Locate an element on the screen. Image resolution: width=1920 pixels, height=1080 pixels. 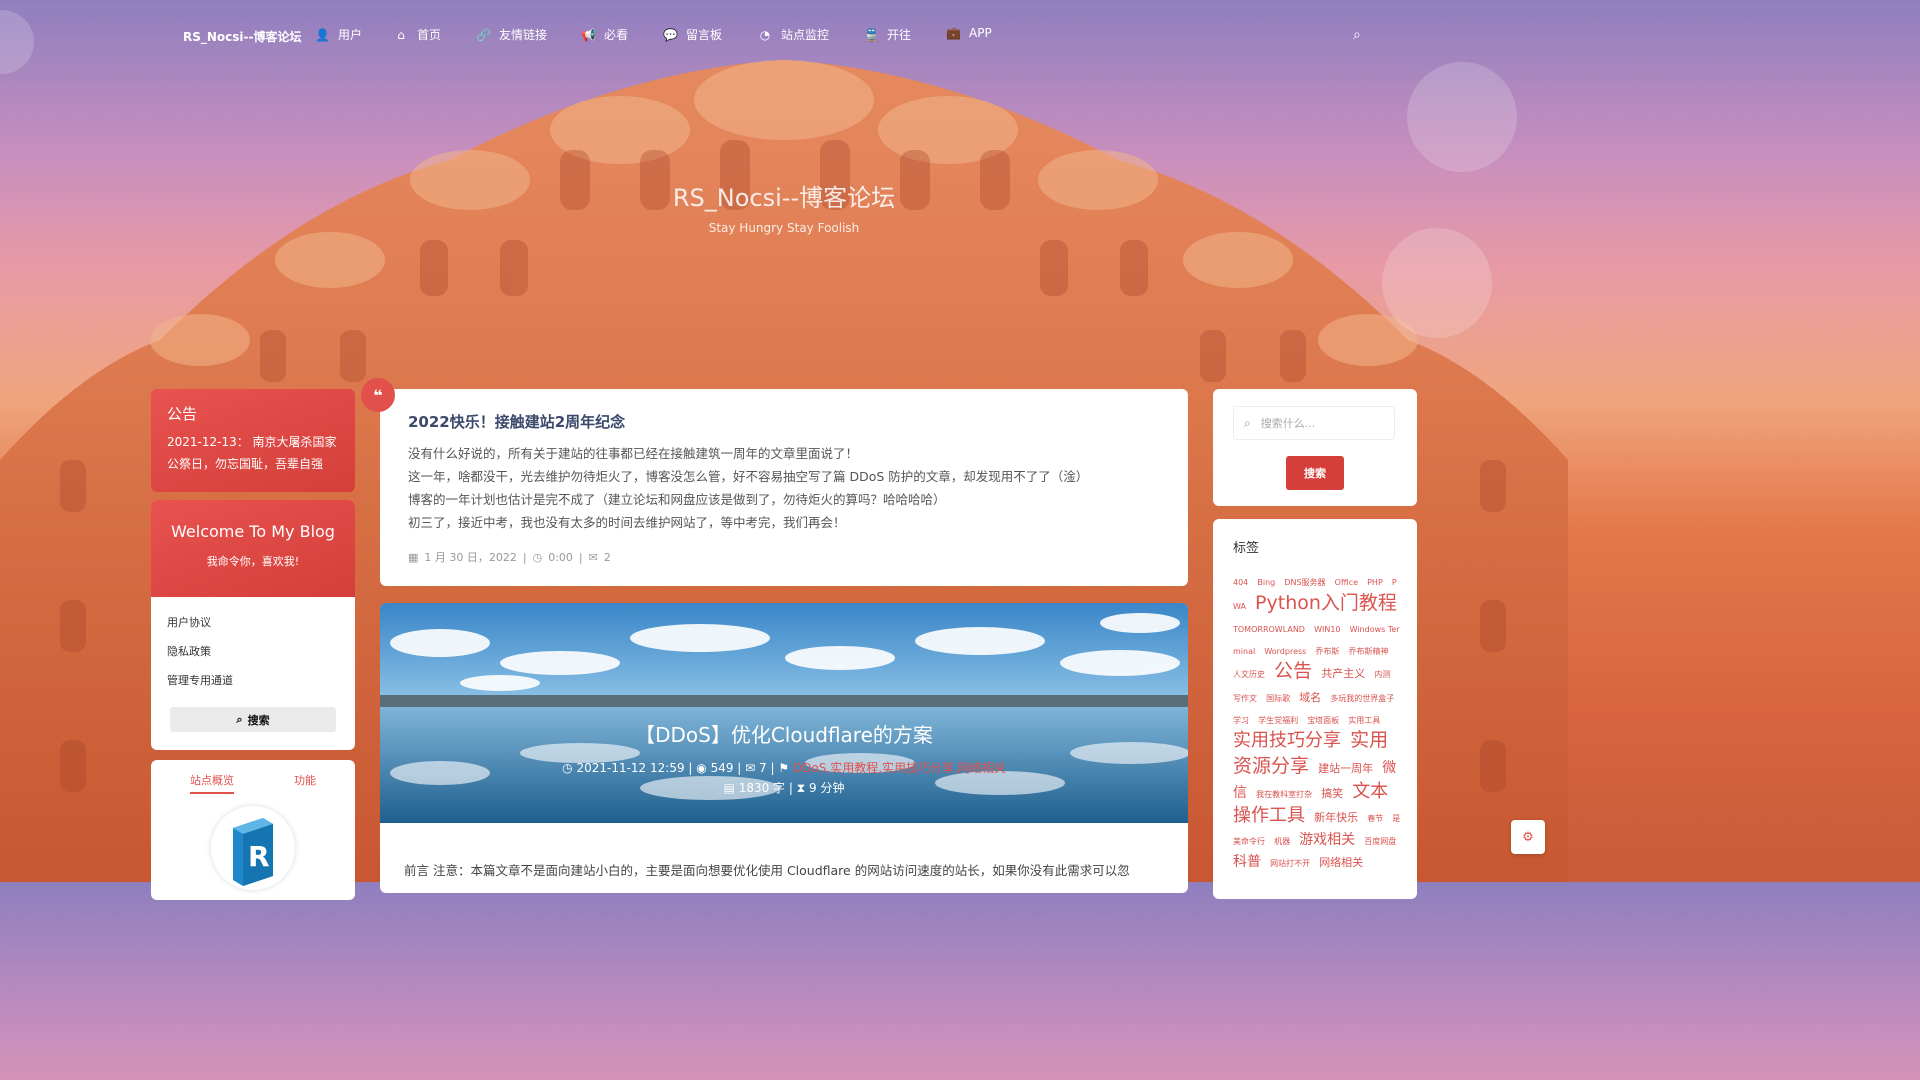
tag-link: 文本操作工具 is located at coordinates (1310, 803).